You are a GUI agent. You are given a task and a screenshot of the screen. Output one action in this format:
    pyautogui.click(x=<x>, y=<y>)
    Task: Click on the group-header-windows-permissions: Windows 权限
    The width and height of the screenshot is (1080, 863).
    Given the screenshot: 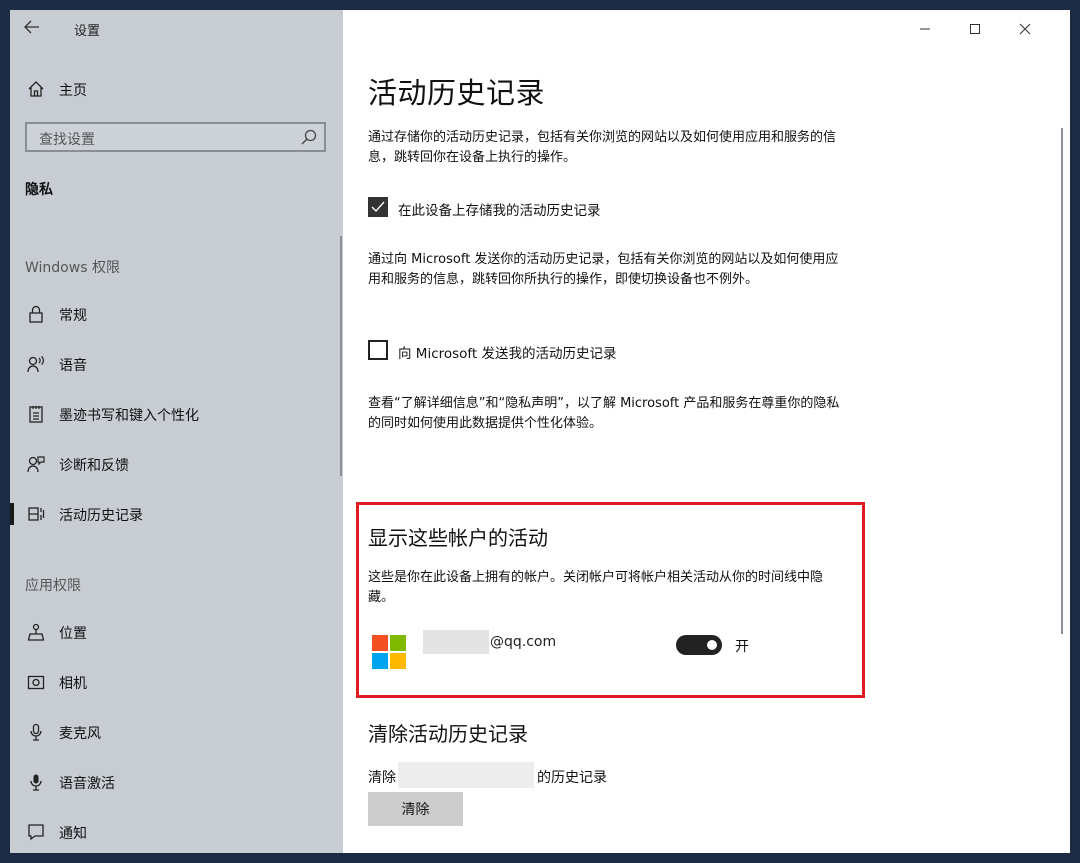 What is the action you would take?
    pyautogui.click(x=72, y=268)
    